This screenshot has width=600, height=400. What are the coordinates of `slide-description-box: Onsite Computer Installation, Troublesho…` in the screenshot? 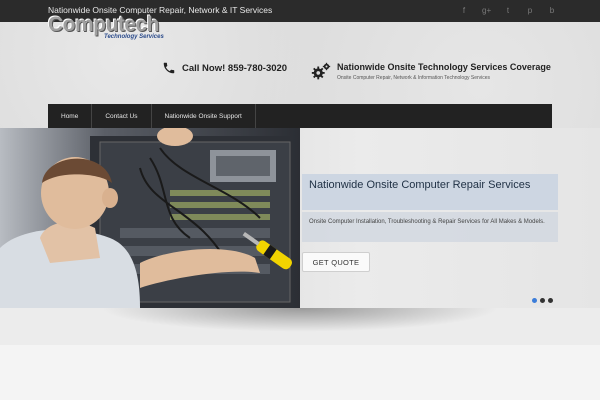 It's located at (430, 227).